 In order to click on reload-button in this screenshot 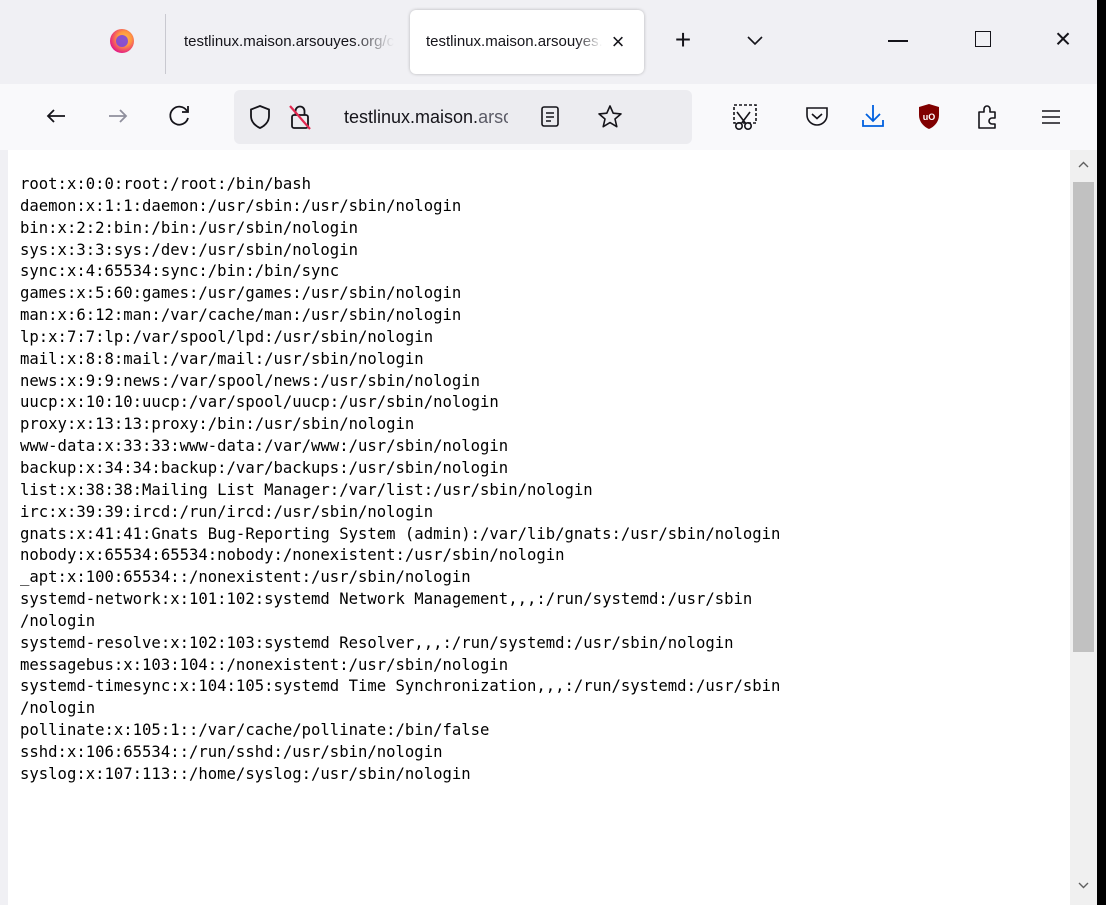, I will do `click(180, 116)`.